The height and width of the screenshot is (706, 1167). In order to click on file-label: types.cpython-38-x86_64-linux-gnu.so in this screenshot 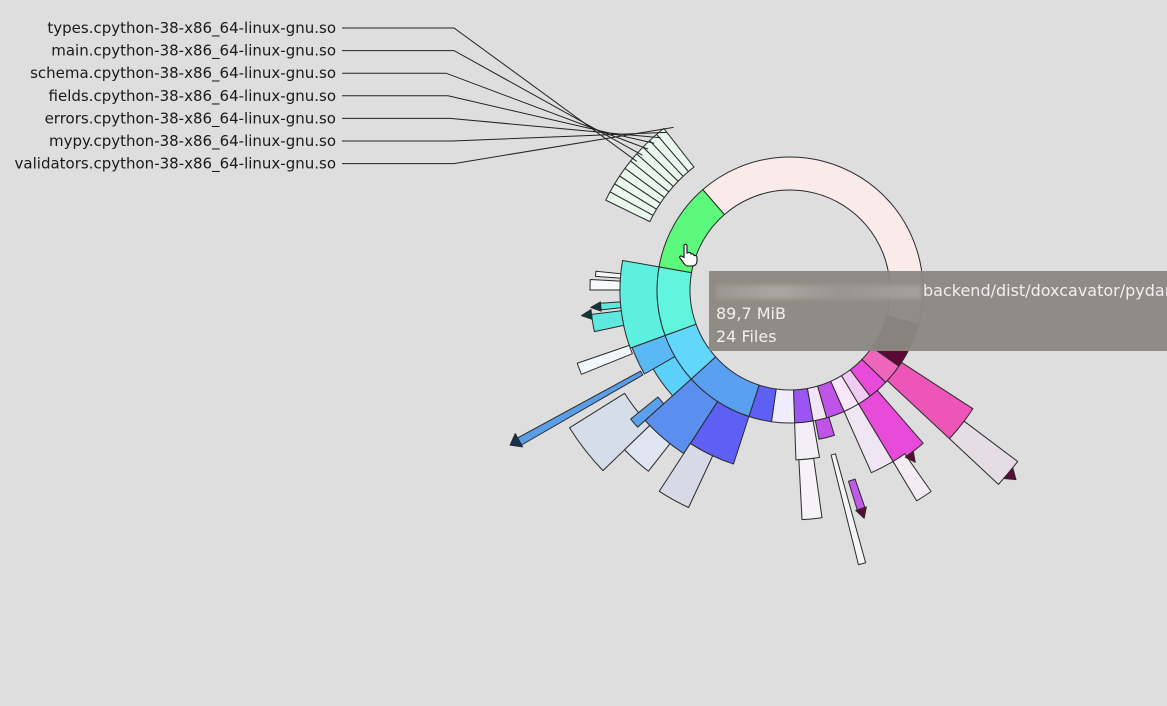, I will do `click(191, 28)`.